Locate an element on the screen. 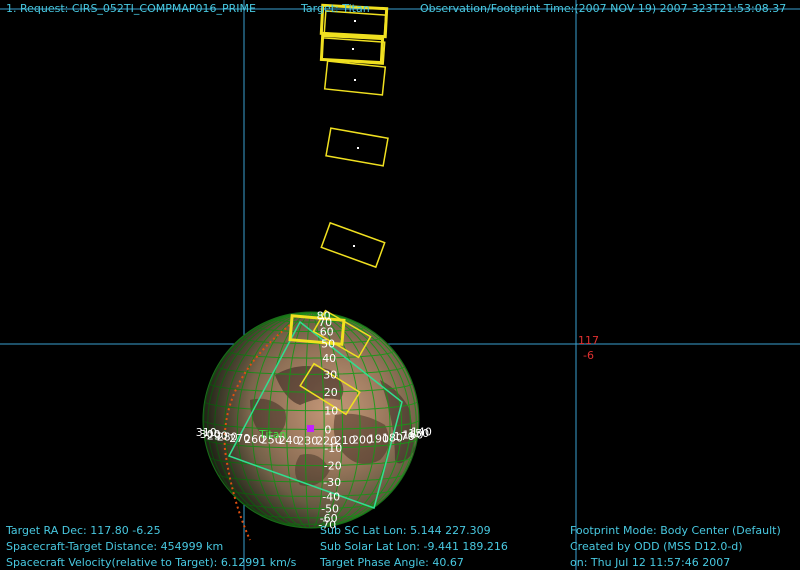  latitude-label: -40 is located at coordinates (331, 496).